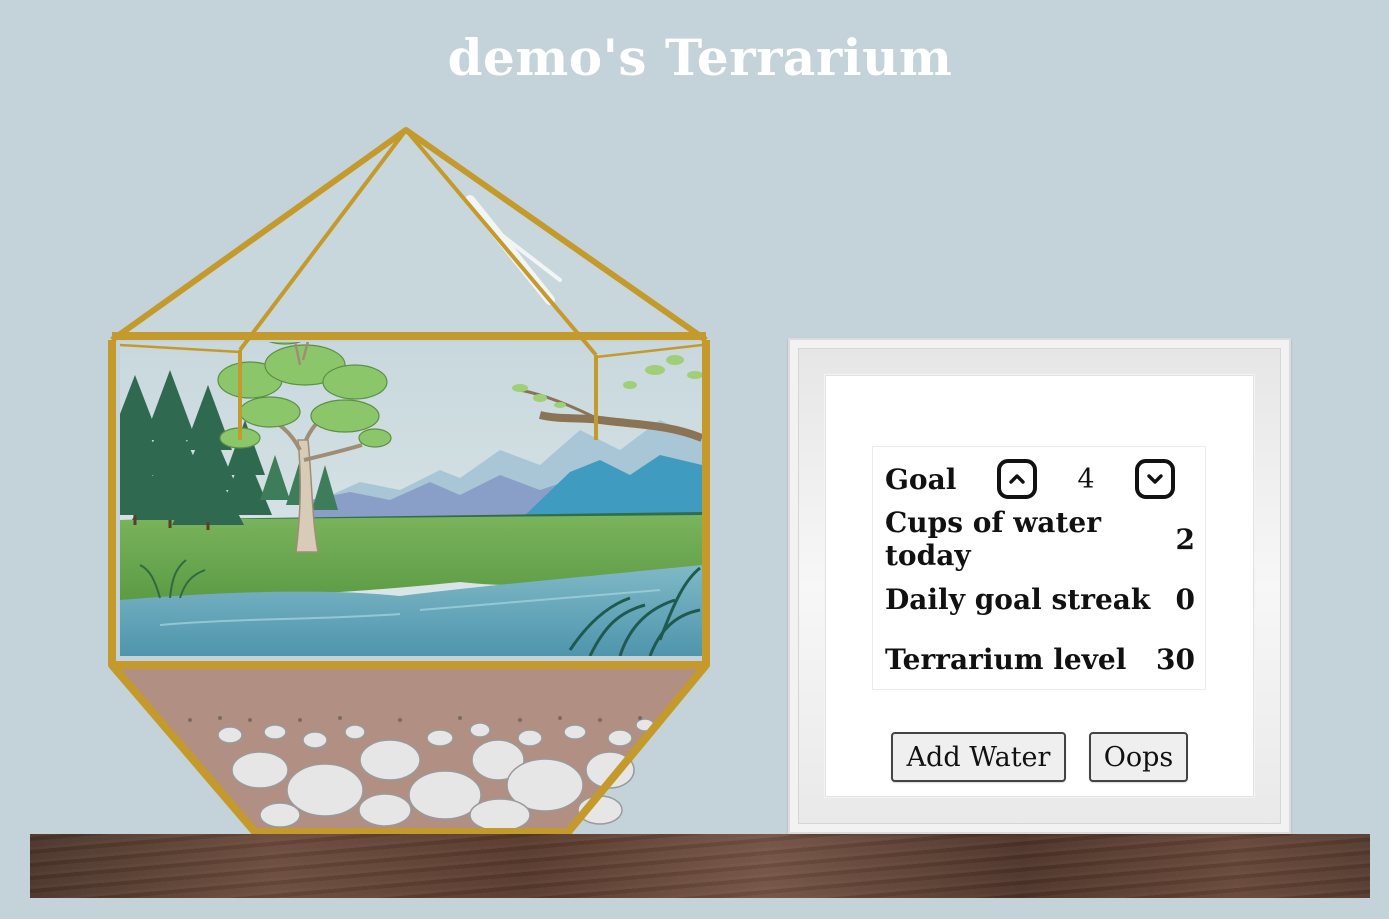 The image size is (1389, 919). Describe the element at coordinates (700, 866) in the screenshot. I see `wooden-shelf` at that location.